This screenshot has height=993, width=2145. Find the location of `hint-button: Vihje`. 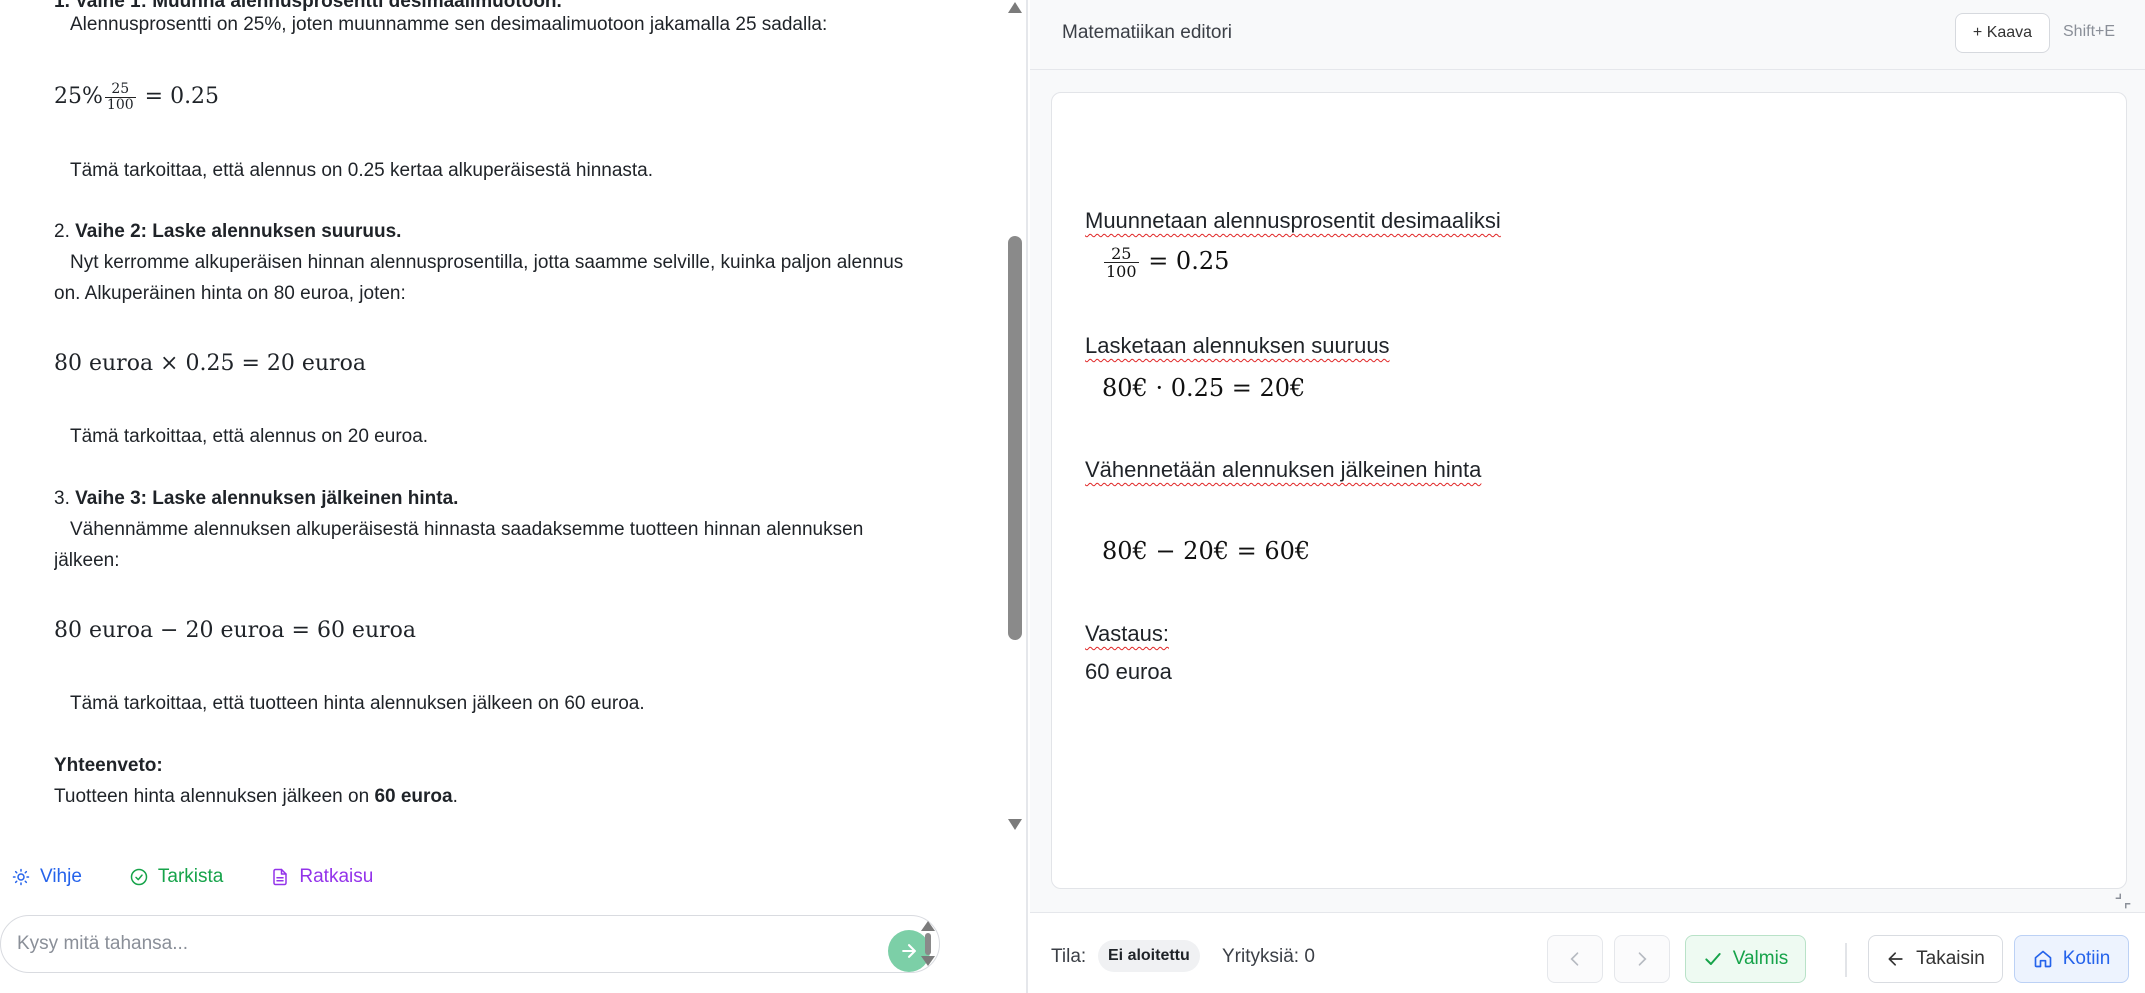

hint-button: Vihje is located at coordinates (47, 877).